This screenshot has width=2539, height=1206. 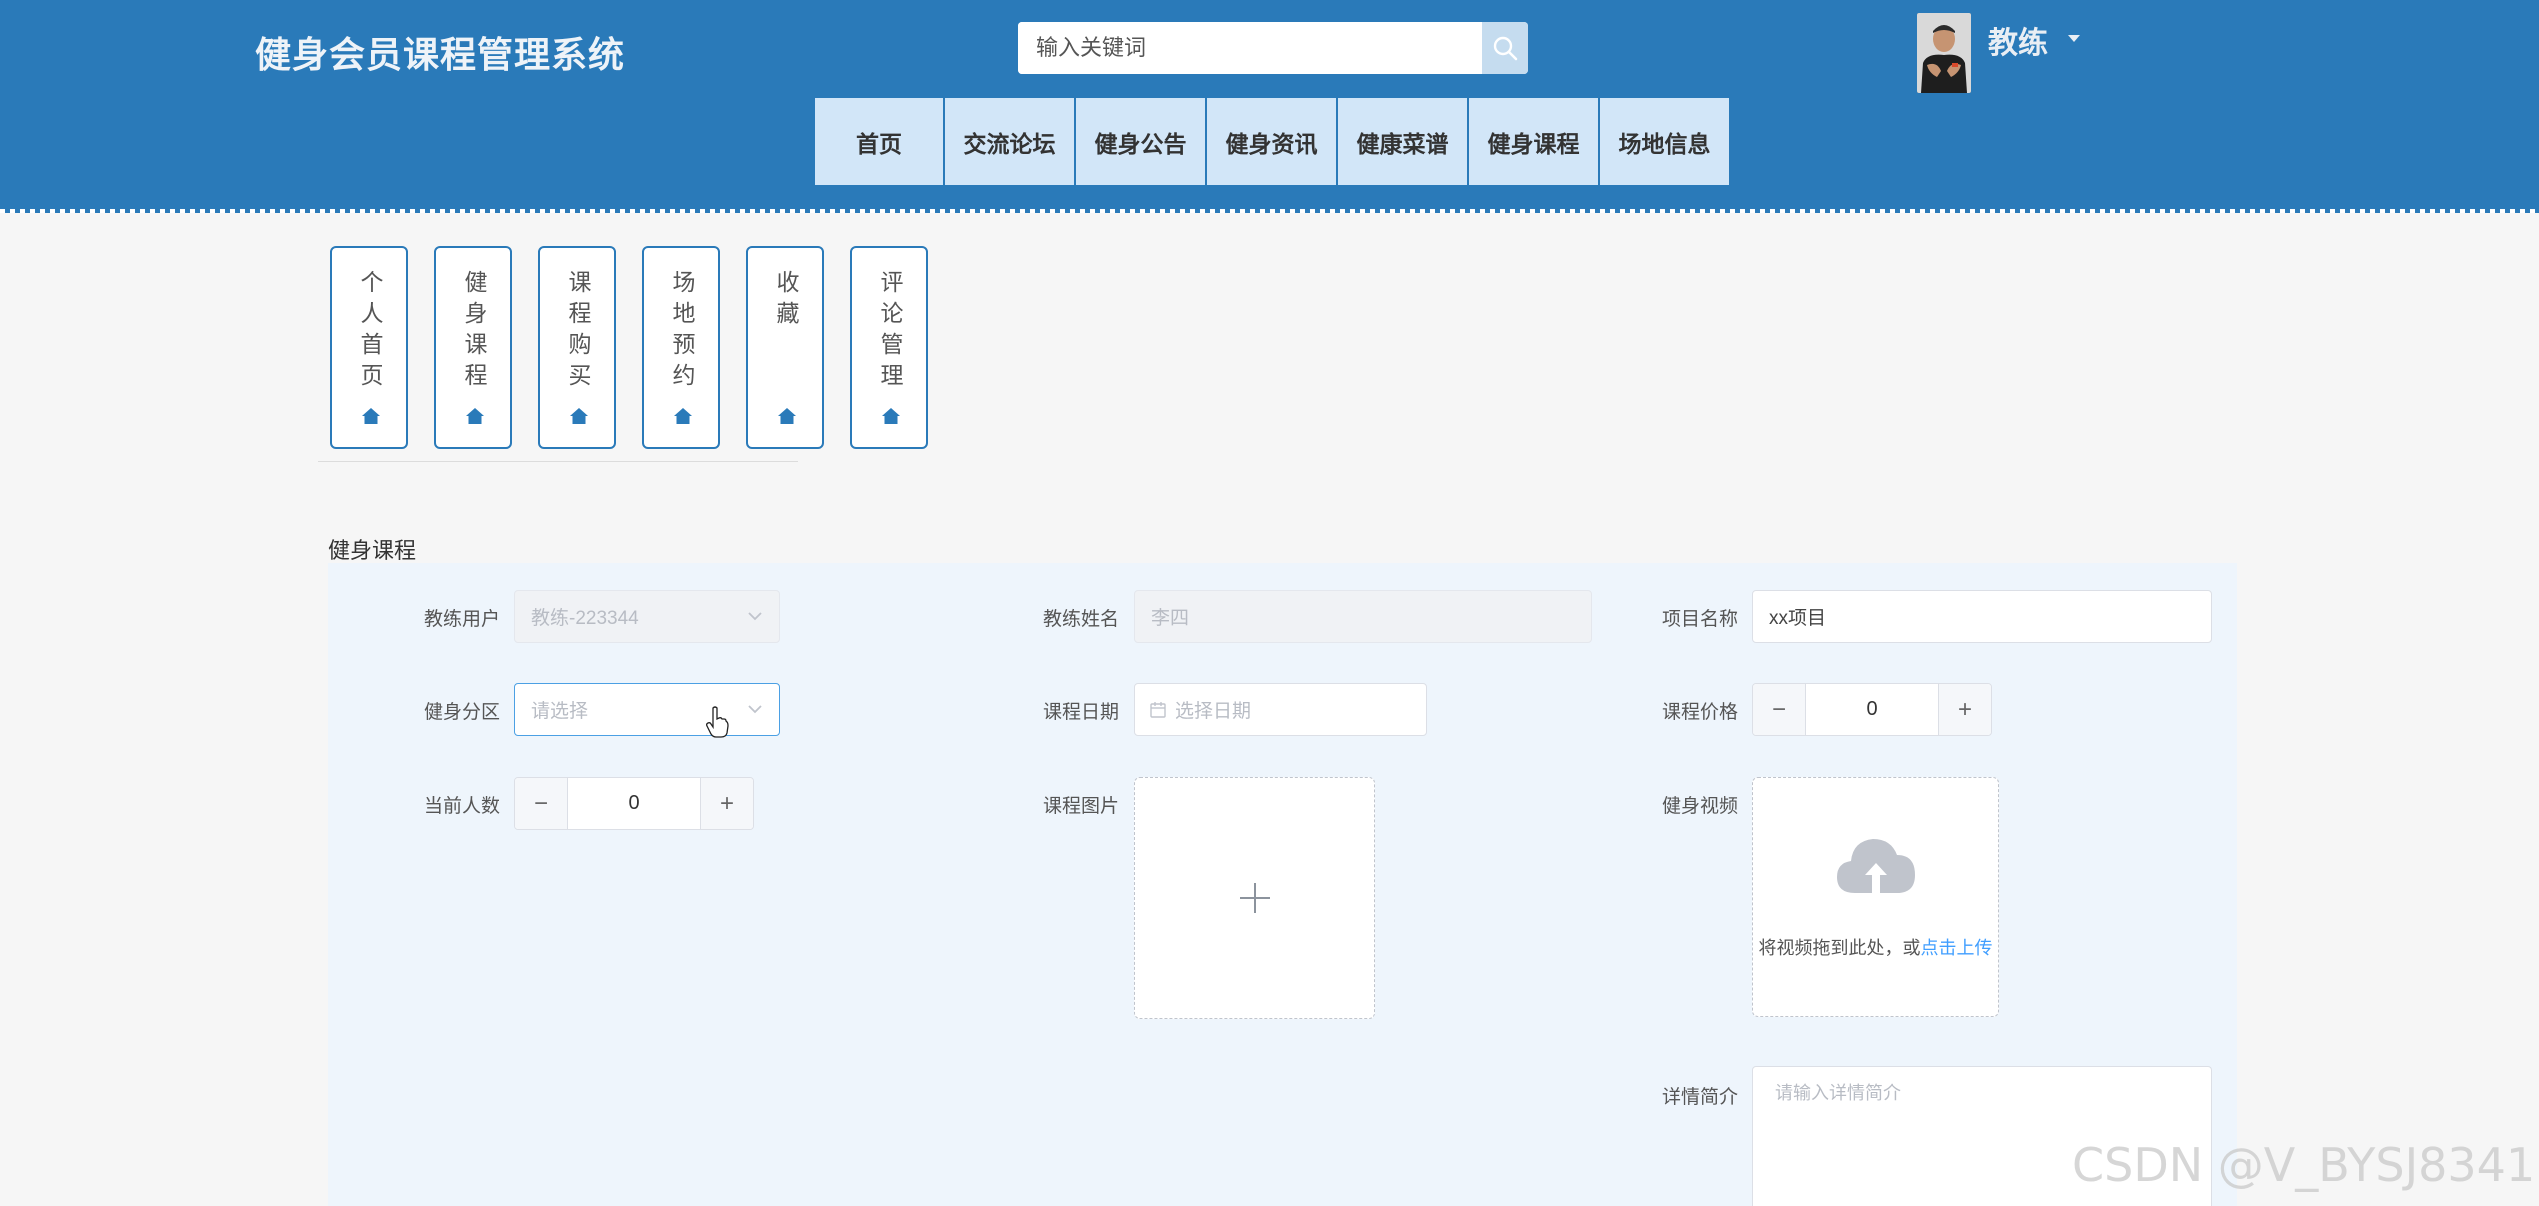 I want to click on menu-card-label: 收藏, so click(x=785, y=301).